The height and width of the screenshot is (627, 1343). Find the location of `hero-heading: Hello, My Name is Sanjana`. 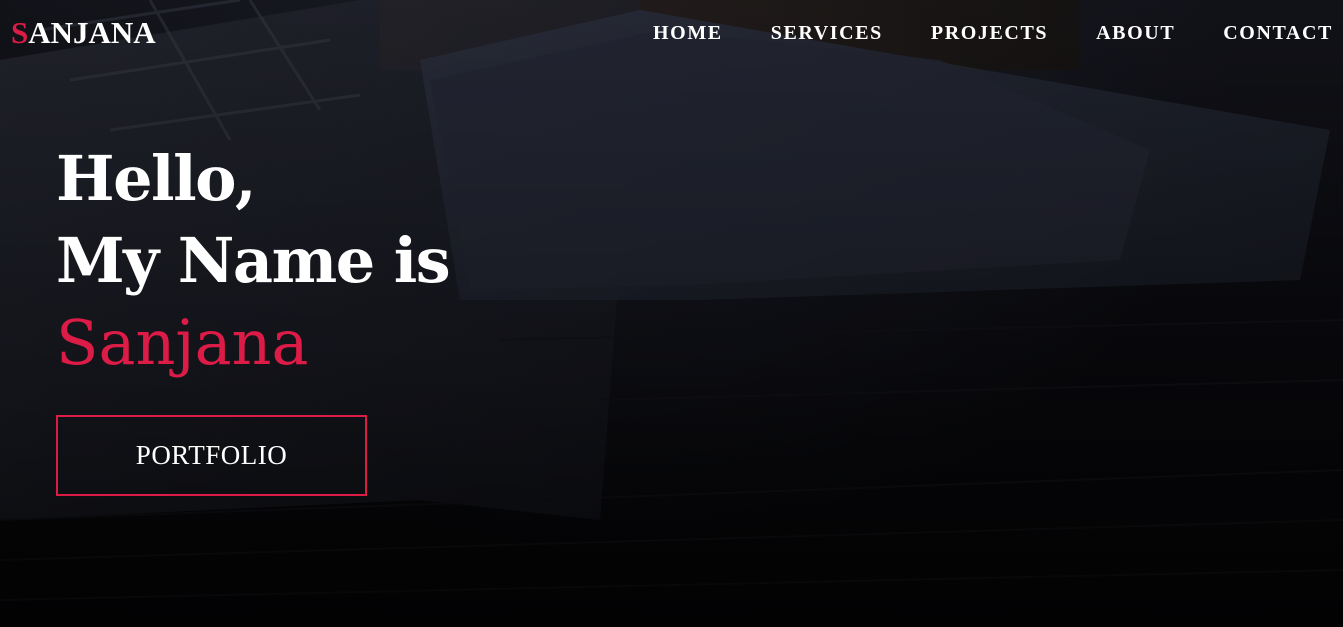

hero-heading: Hello, My Name is Sanjana is located at coordinates (253, 261).